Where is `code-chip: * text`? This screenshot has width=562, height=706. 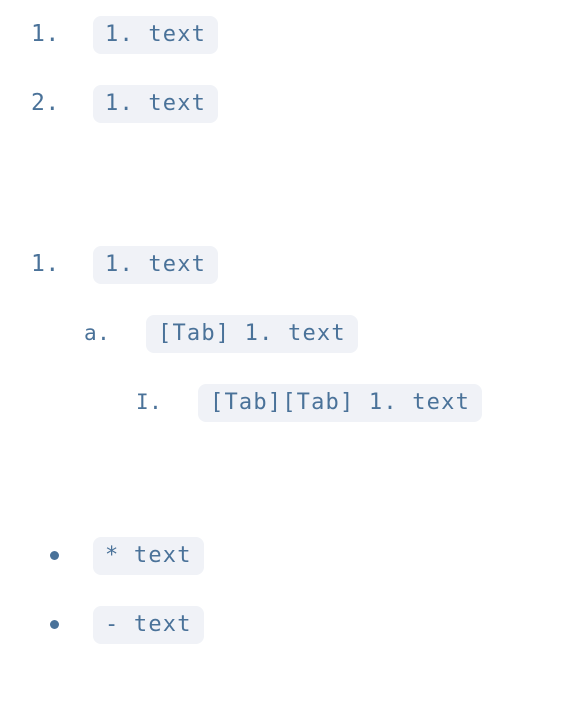 code-chip: * text is located at coordinates (148, 555).